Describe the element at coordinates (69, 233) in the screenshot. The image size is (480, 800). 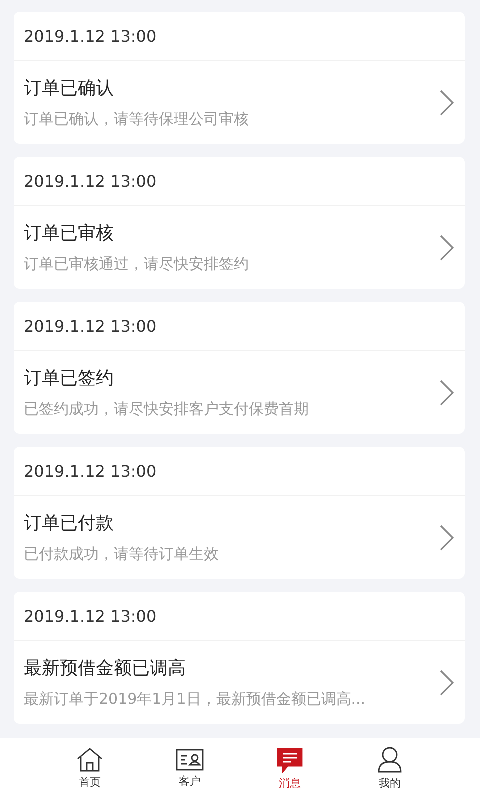
I see `message-title: 订单已审核` at that location.